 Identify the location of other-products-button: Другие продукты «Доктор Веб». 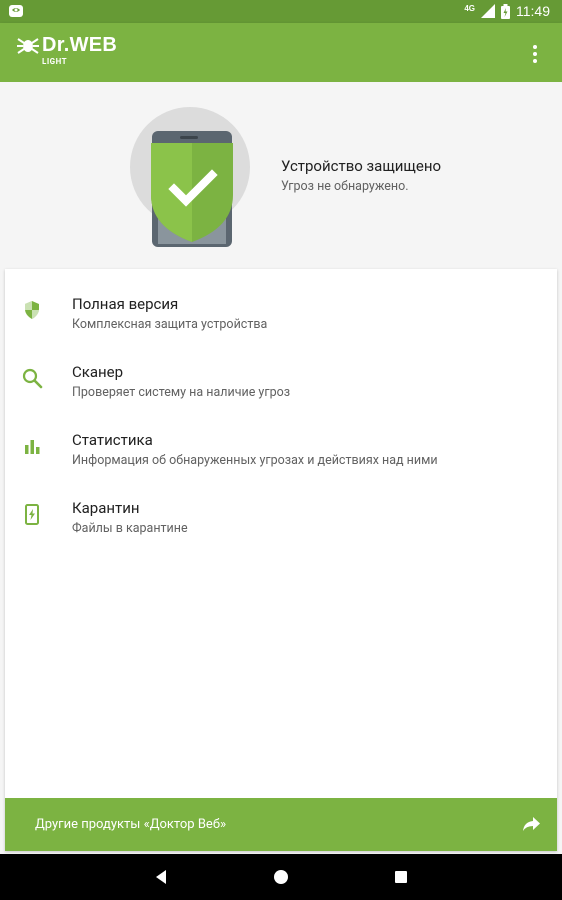
(281, 824).